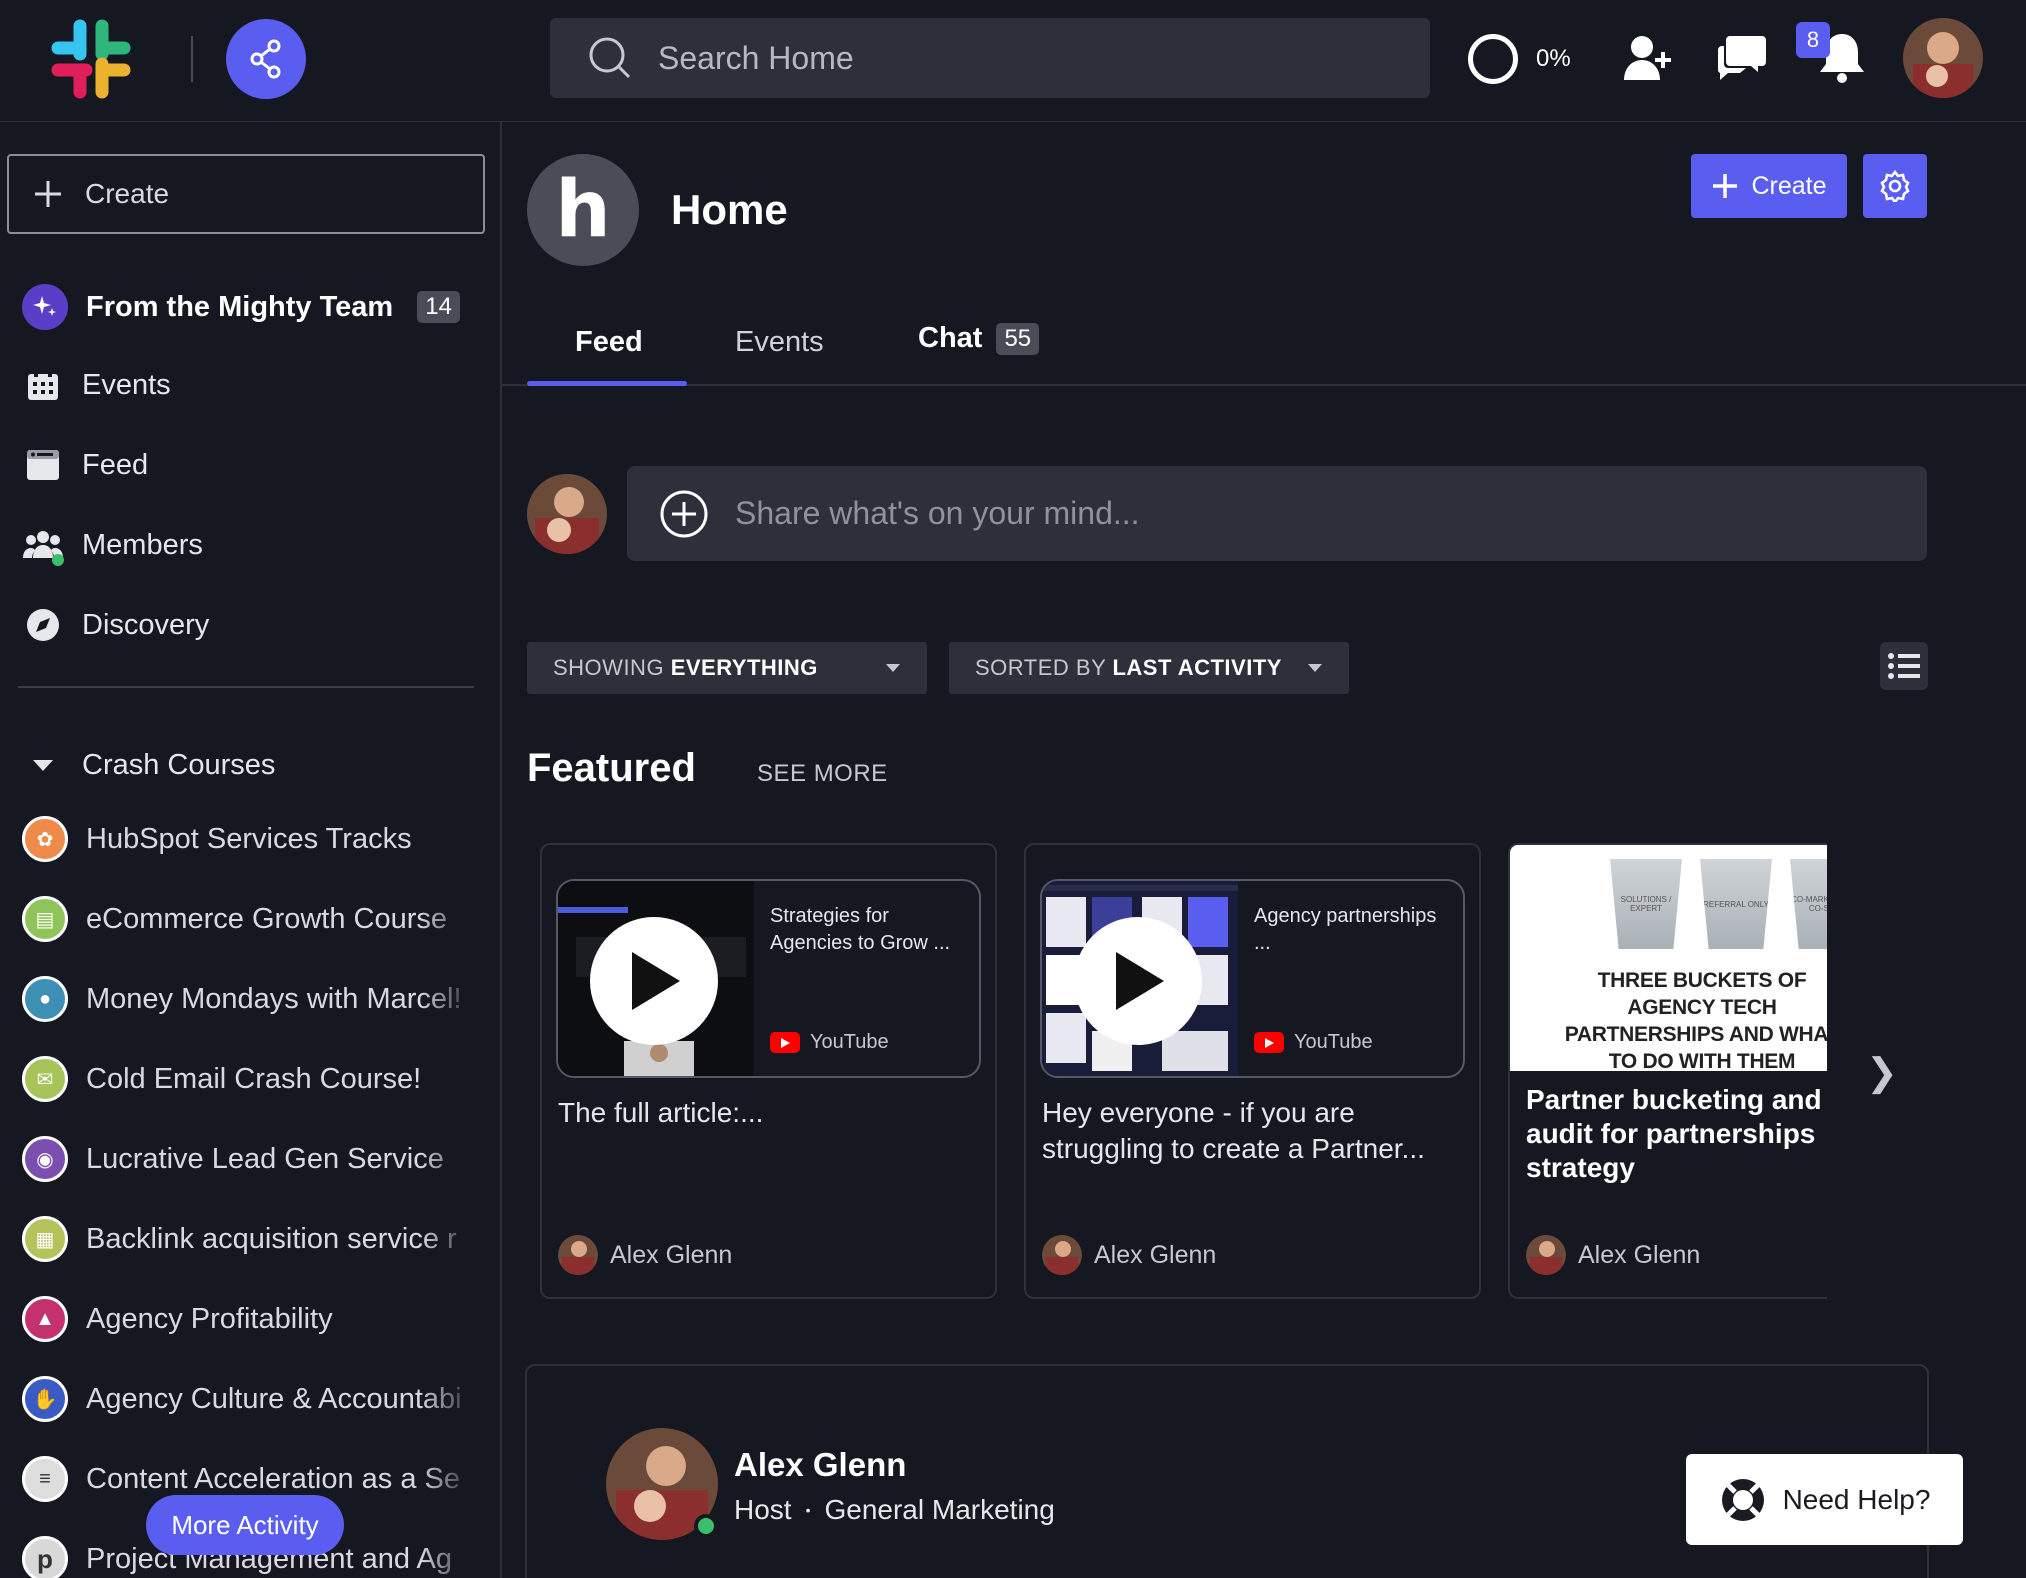  I want to click on sidebar-course-item: ▤ eCommerce Growth Course, so click(242, 919).